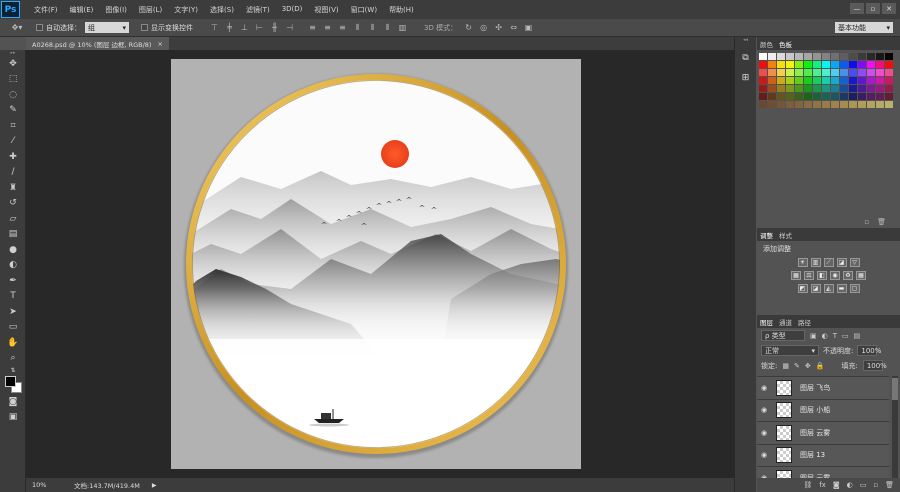 Image resolution: width=900 pixels, height=492 pixels. I want to click on tab-paths: 路径, so click(804, 322).